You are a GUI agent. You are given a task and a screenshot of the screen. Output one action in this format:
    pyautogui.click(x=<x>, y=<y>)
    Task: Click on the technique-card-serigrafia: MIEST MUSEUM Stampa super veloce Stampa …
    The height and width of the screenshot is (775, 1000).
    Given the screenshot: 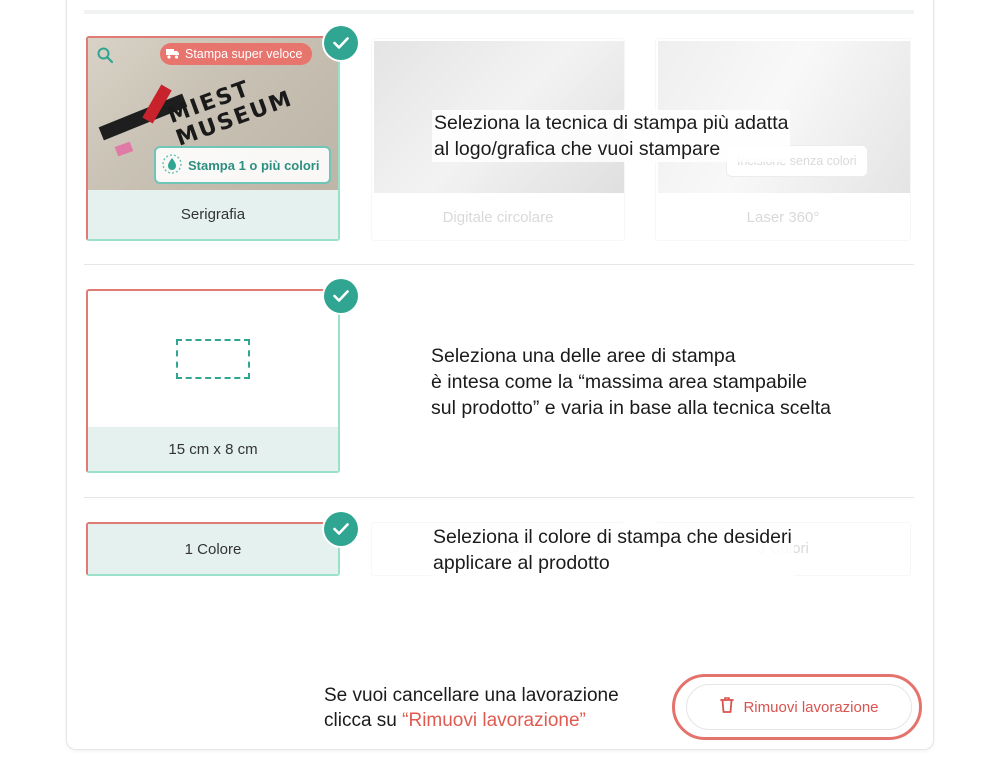 What is the action you would take?
    pyautogui.click(x=222, y=133)
    